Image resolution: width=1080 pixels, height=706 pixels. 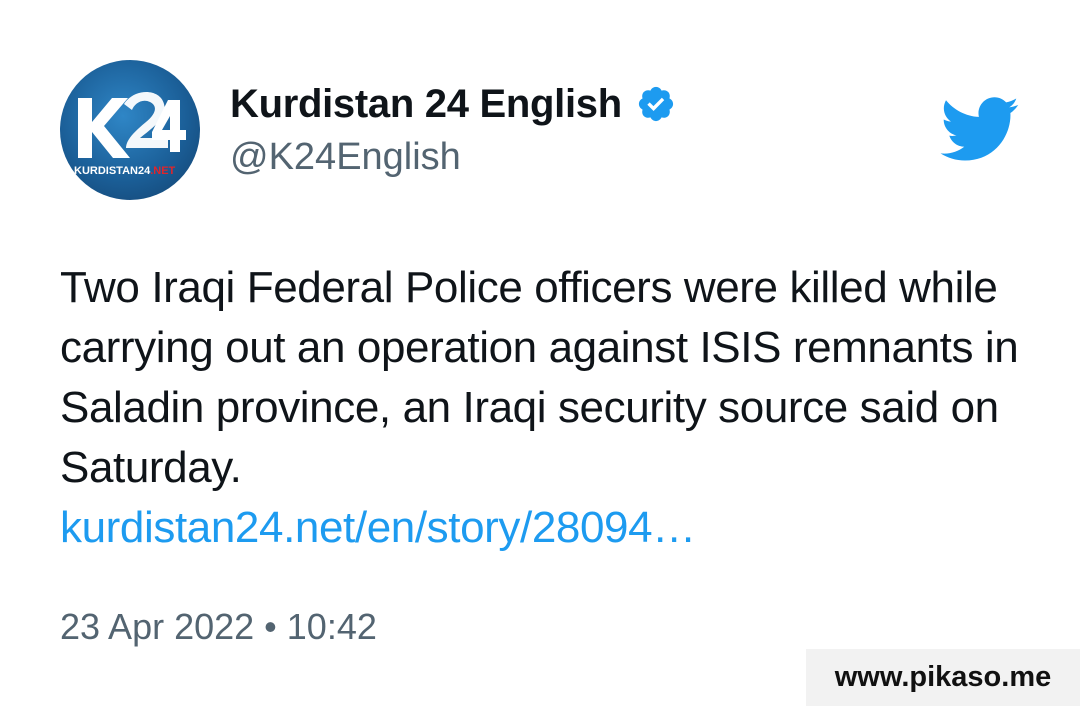 What do you see at coordinates (426, 104) in the screenshot?
I see `display-name: Kurdistan 24 English` at bounding box center [426, 104].